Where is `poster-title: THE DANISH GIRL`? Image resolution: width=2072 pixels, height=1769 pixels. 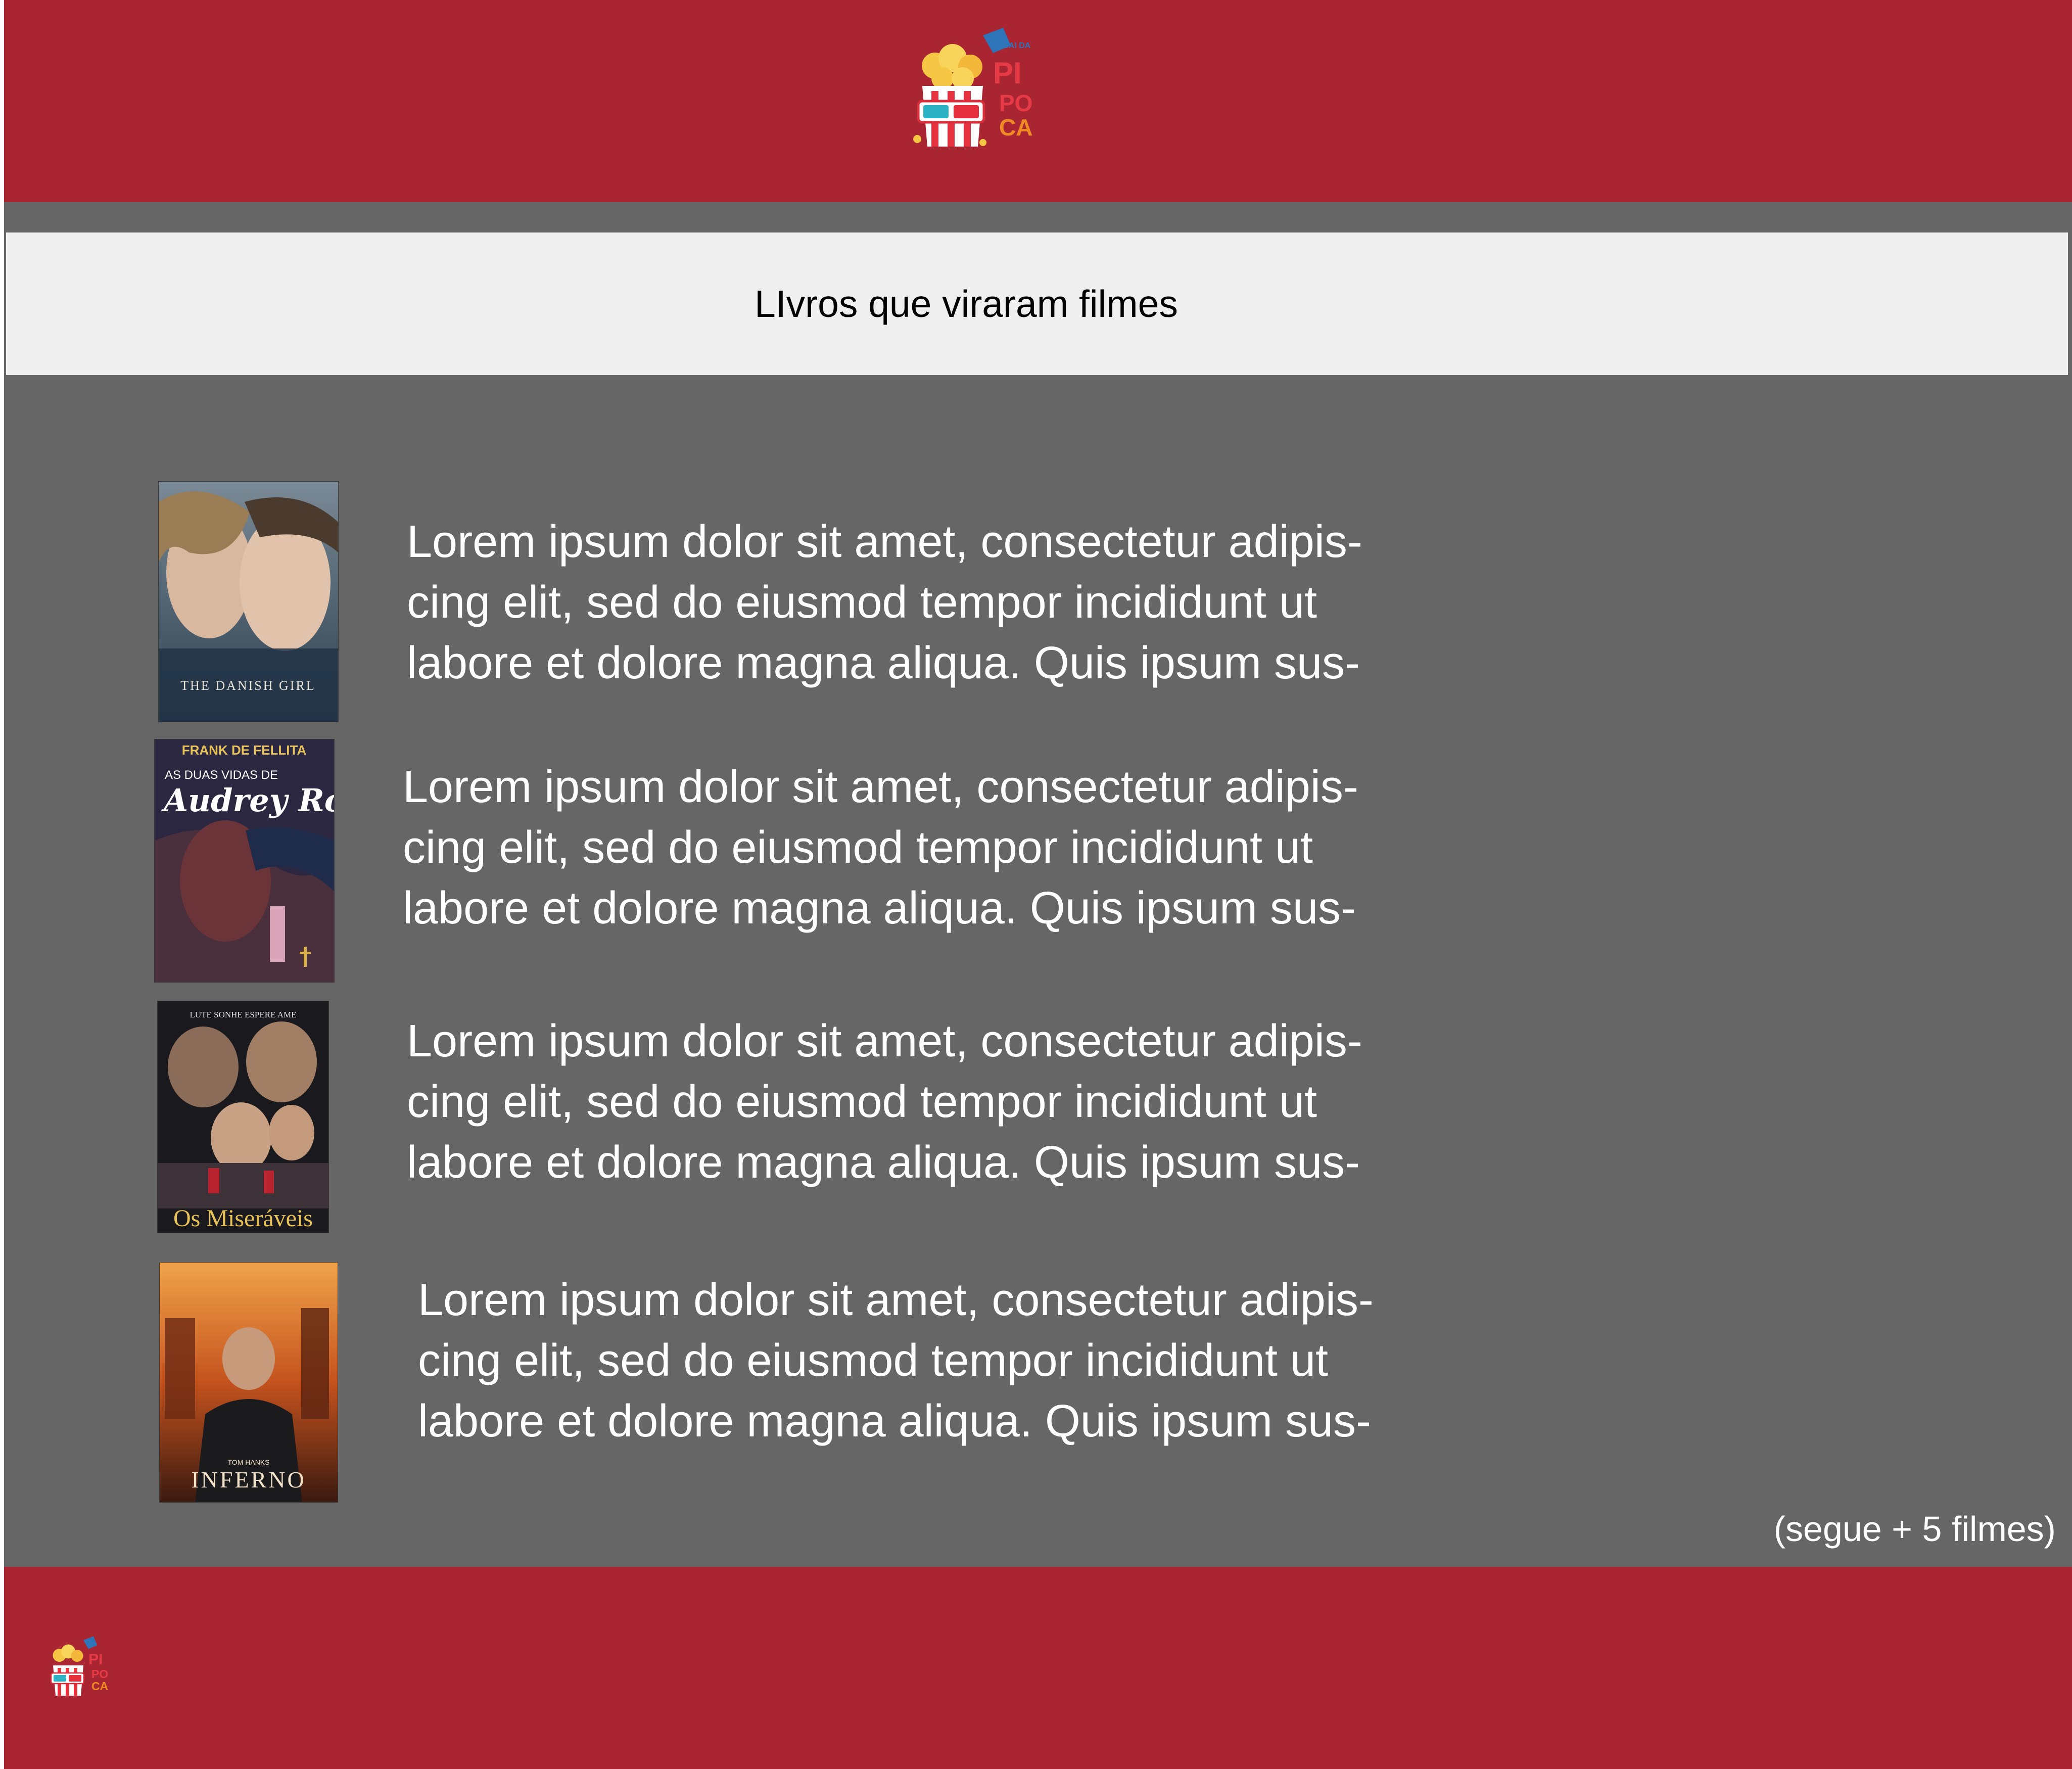 poster-title: THE DANISH GIRL is located at coordinates (247, 686).